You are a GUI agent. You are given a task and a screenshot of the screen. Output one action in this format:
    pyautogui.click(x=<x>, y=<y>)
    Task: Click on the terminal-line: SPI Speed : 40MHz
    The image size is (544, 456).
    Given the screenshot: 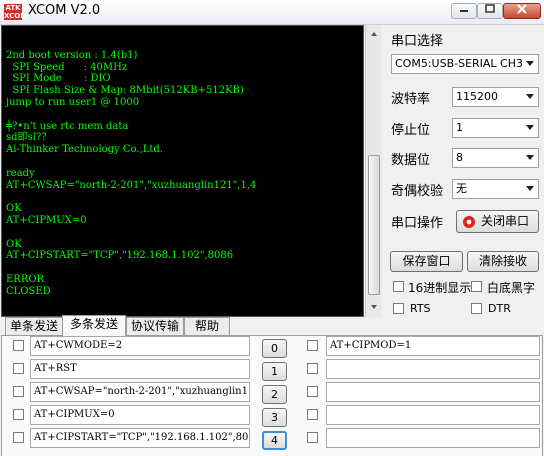 What is the action you would take?
    pyautogui.click(x=67, y=67)
    